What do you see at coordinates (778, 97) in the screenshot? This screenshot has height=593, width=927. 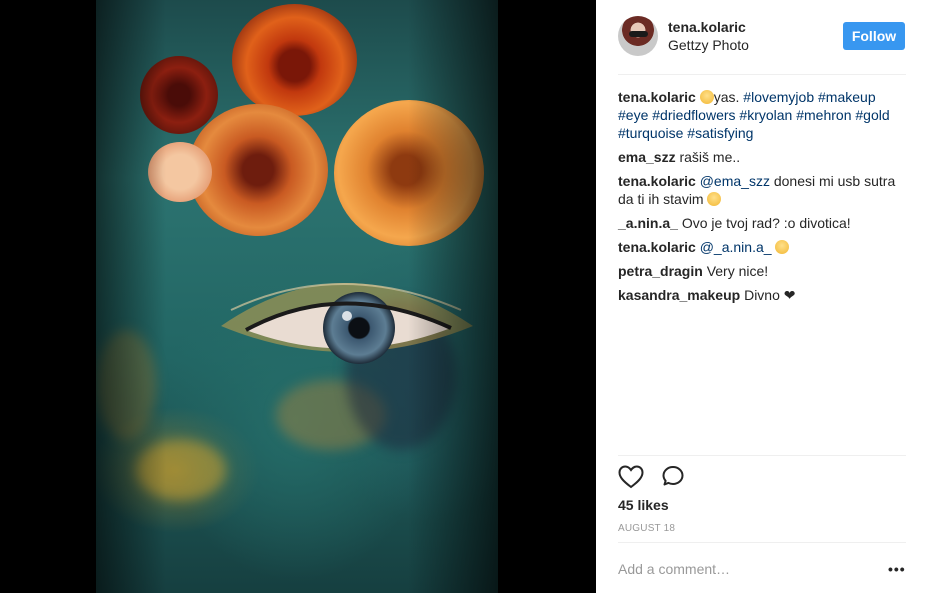 I see `hashtag-link: #lovemyjob` at bounding box center [778, 97].